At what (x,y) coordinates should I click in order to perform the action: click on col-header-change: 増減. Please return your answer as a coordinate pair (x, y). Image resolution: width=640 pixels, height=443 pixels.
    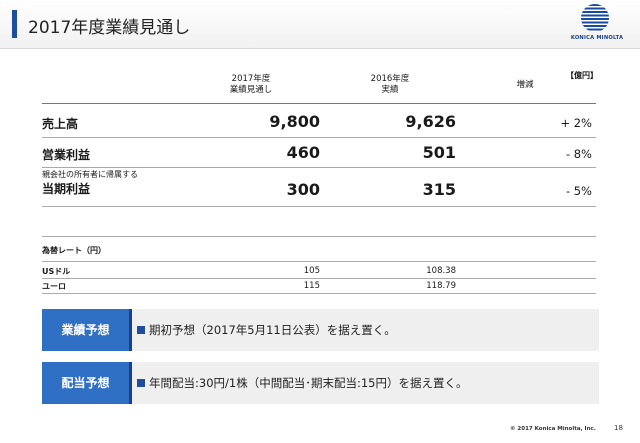
    Looking at the image, I should click on (525, 85).